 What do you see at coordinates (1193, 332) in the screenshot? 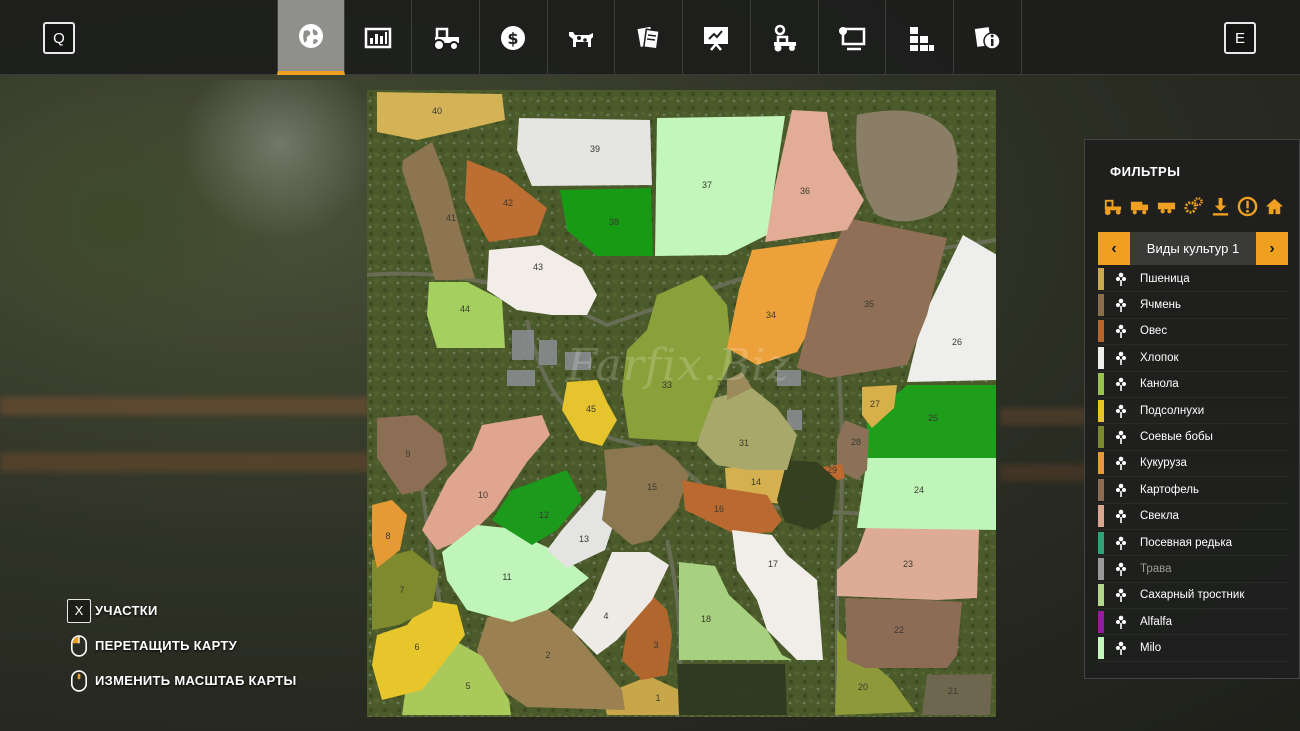
I see `crop-filter-item: Овес` at bounding box center [1193, 332].